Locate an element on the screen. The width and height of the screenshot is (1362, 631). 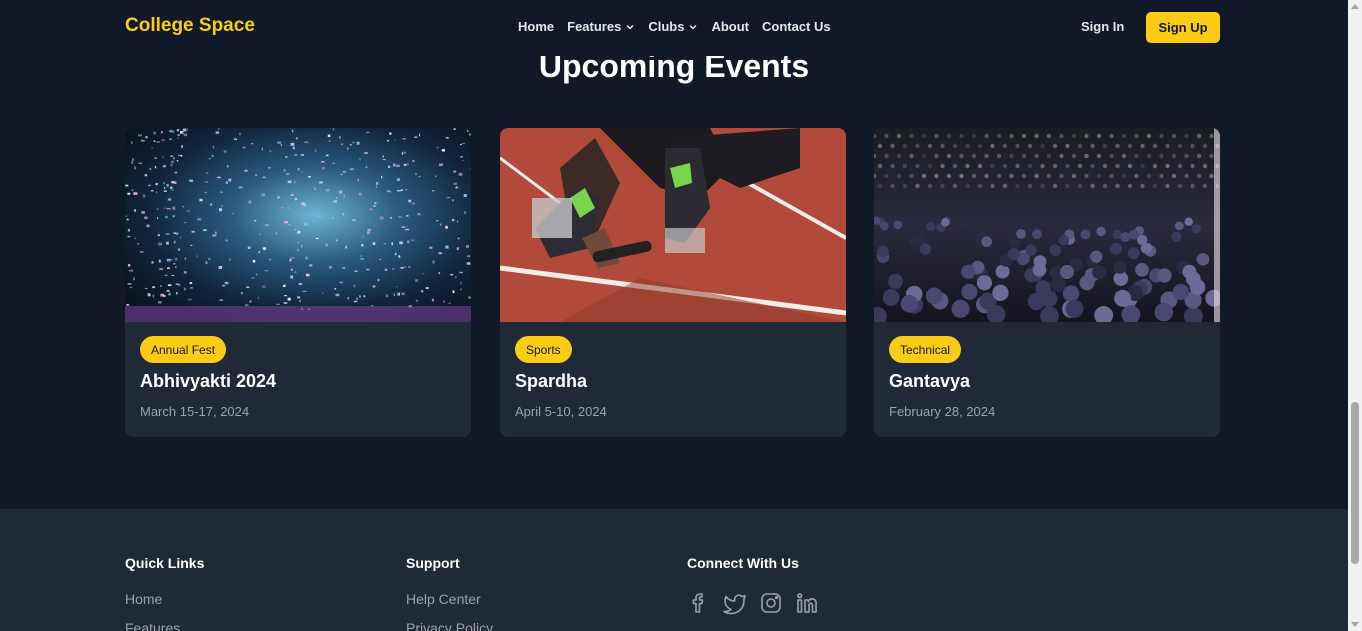
nav-link-clubs: Clubs is located at coordinates (673, 26).